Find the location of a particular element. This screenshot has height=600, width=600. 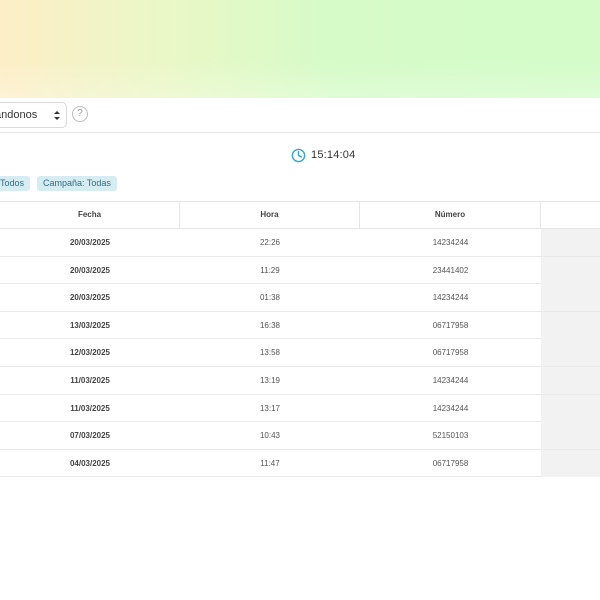

filter-chip-todos: Todos is located at coordinates (15, 183).